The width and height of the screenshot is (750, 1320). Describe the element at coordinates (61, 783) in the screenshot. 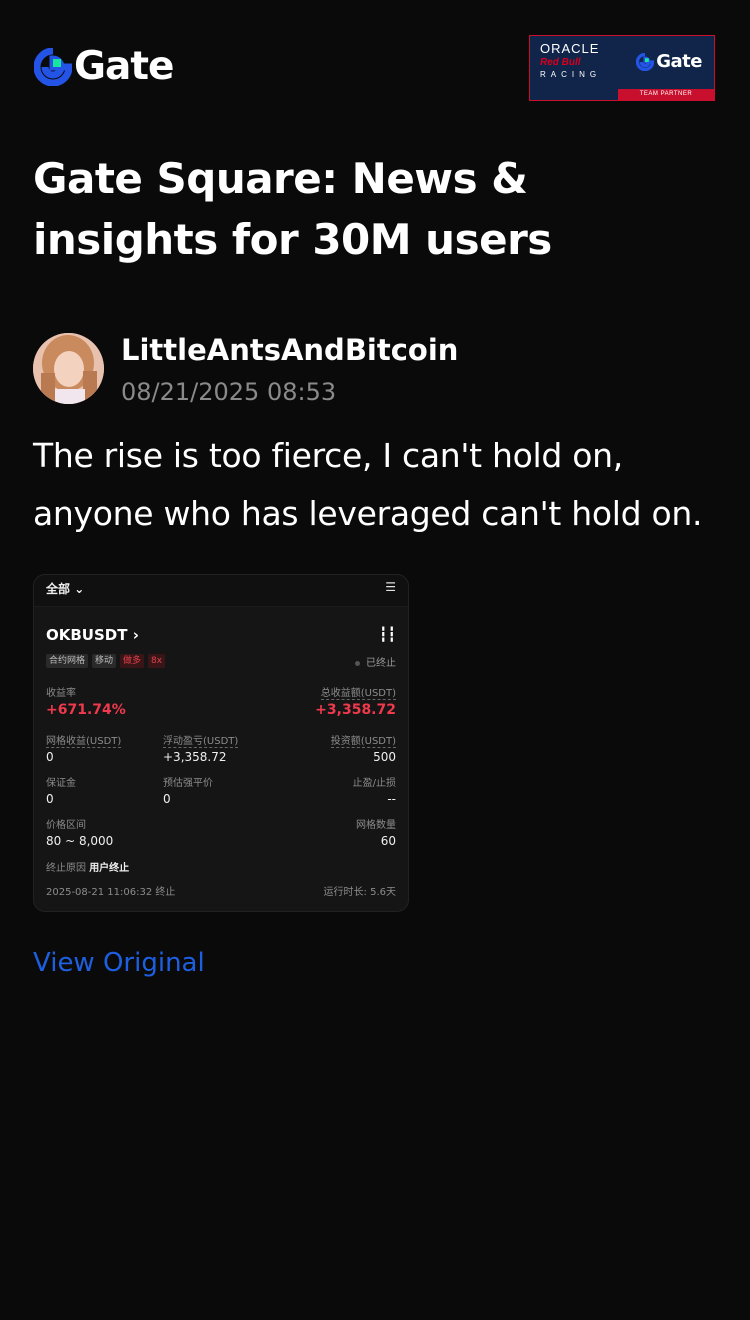

I see `margin-label: 保证金` at that location.